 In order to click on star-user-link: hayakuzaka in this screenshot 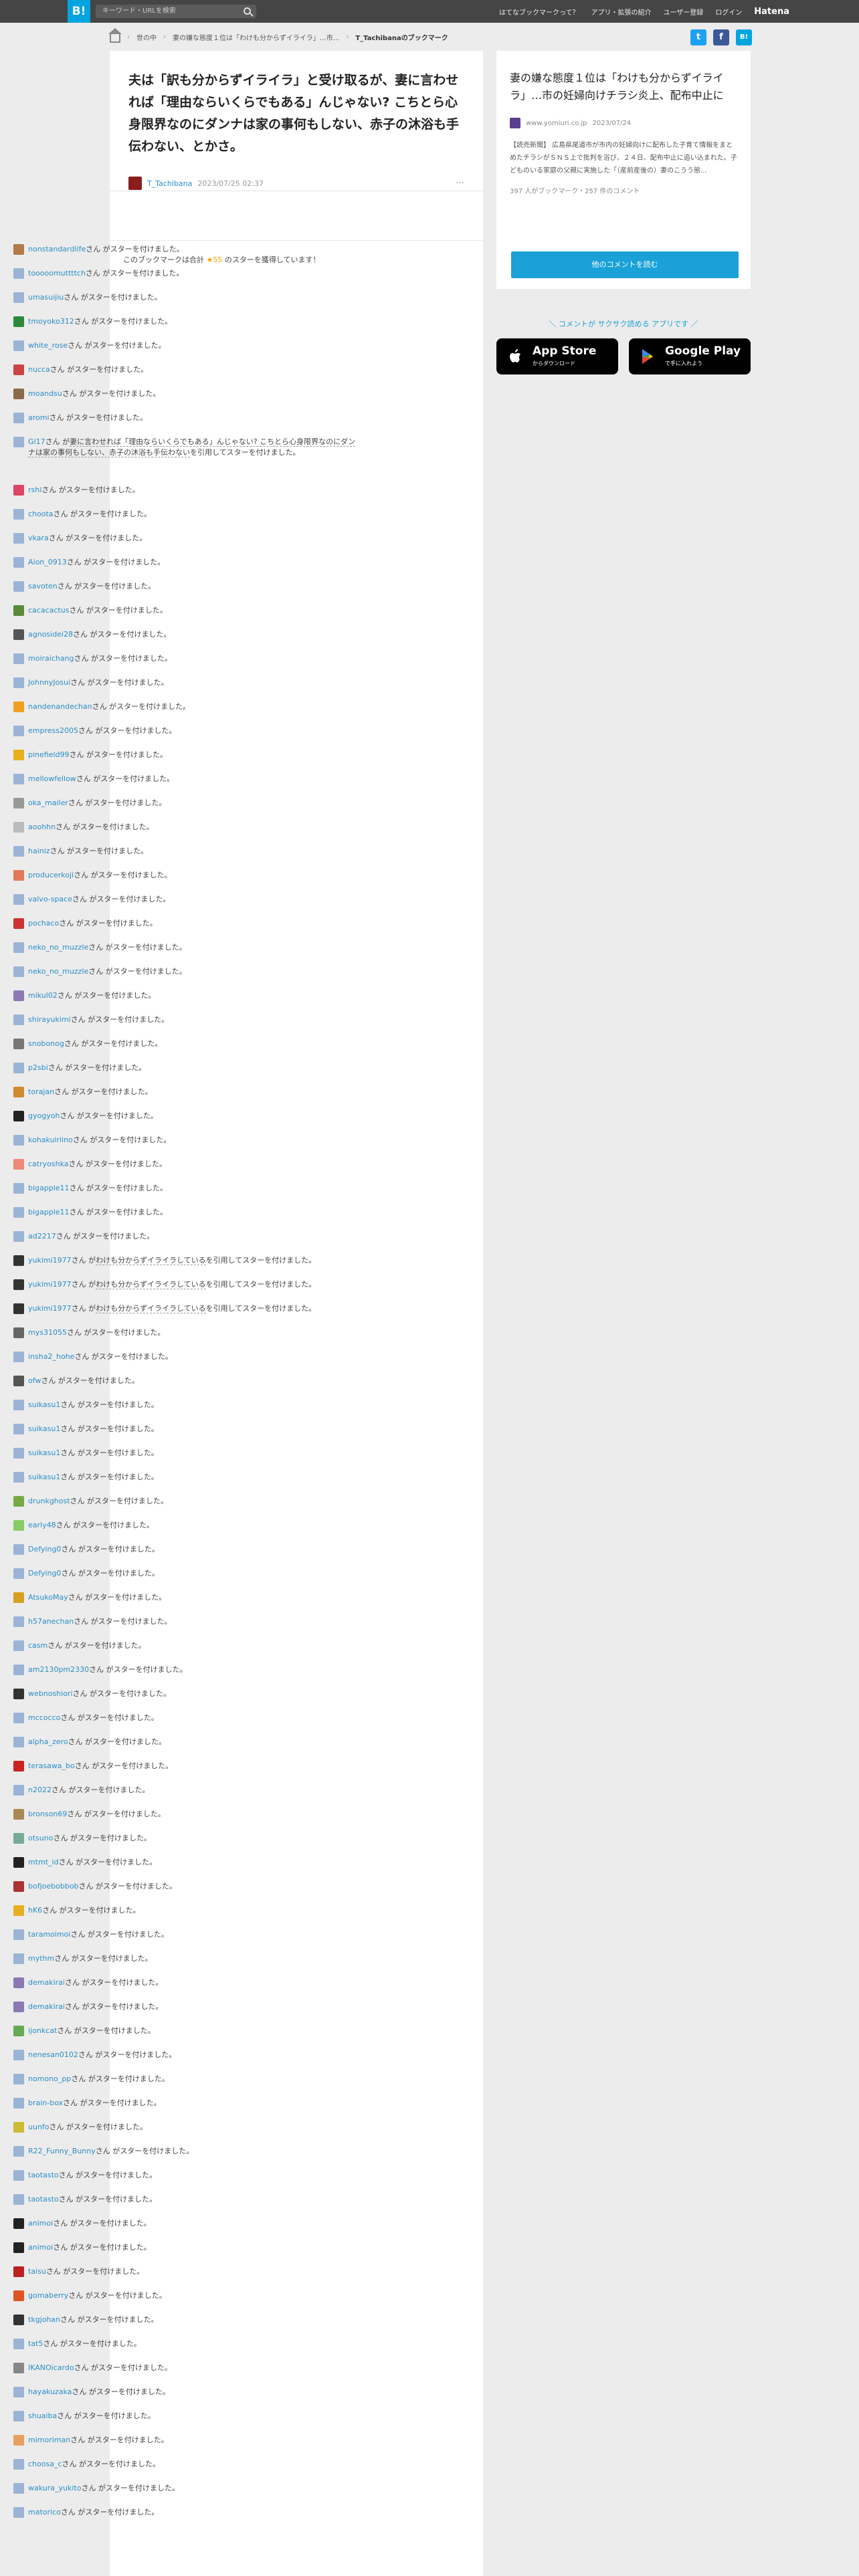, I will do `click(50, 2391)`.